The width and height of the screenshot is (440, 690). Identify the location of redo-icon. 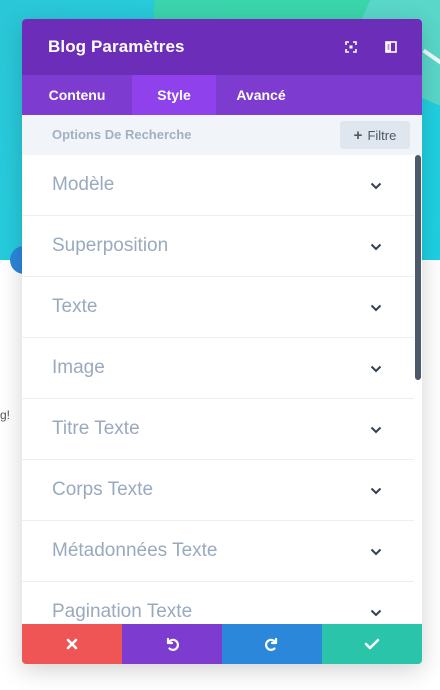
(271, 644).